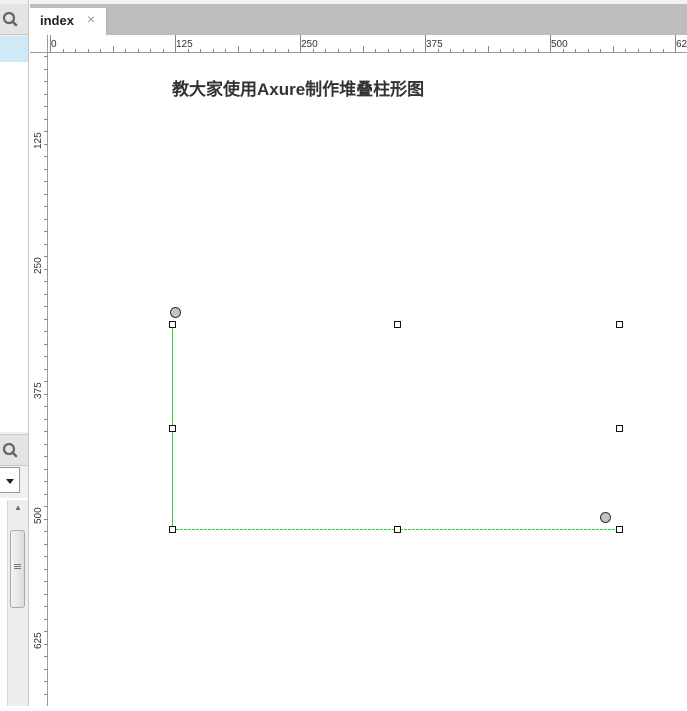  What do you see at coordinates (18, 508) in the screenshot?
I see `arrow-up-icon: ▲` at bounding box center [18, 508].